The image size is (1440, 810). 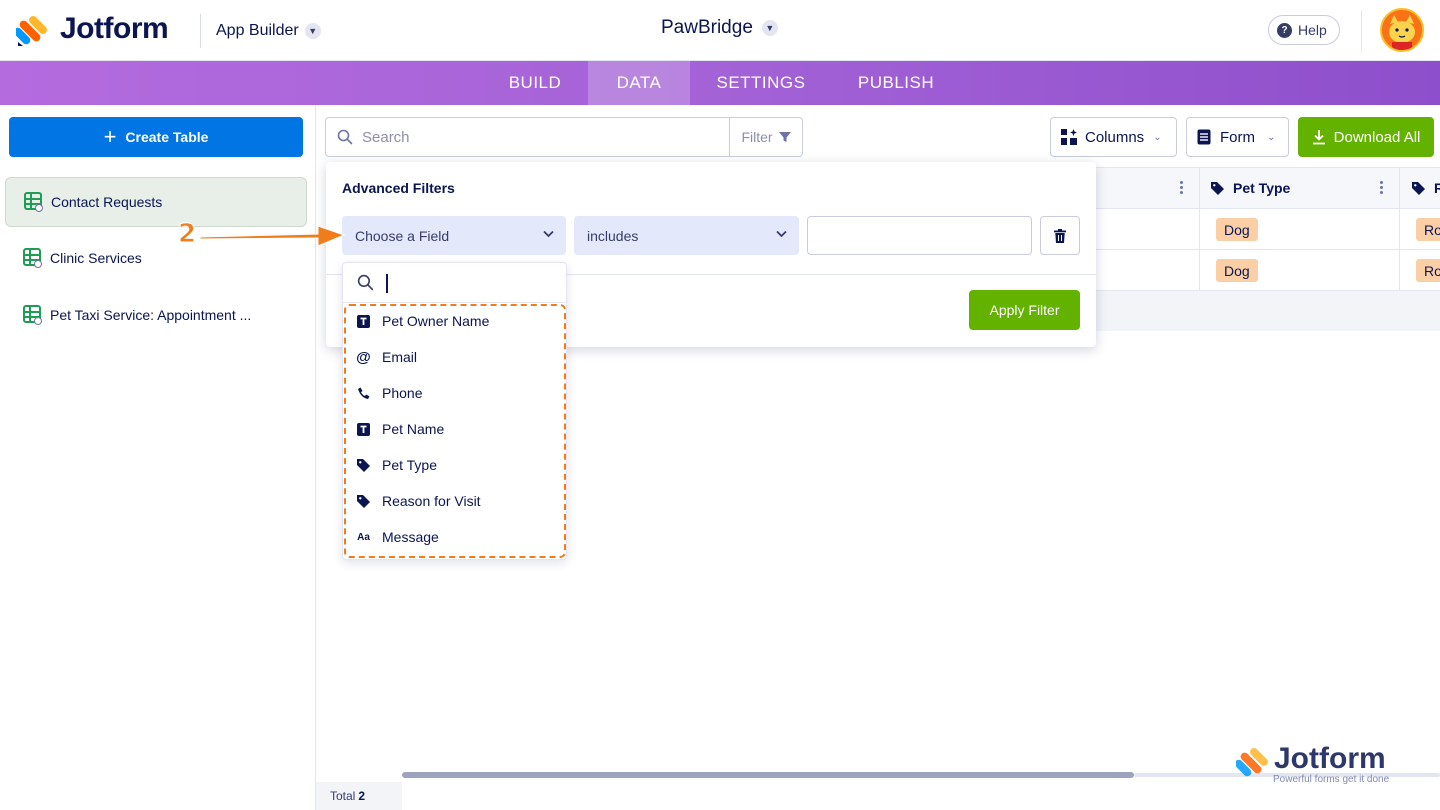 I want to click on delete-filter-button, so click(x=1060, y=235).